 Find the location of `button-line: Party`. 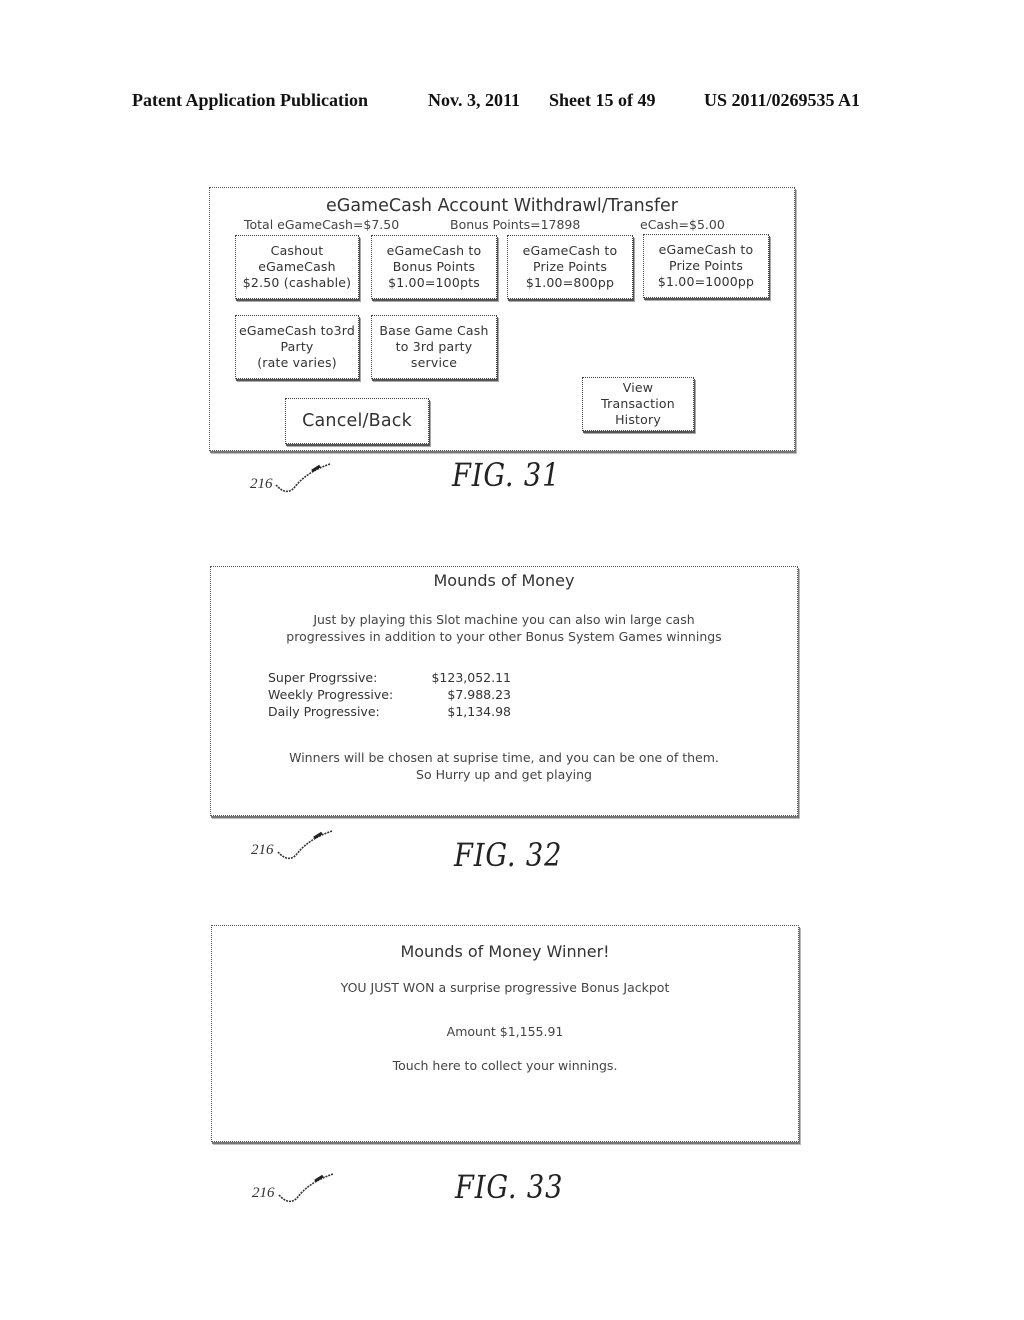

button-line: Party is located at coordinates (297, 346).